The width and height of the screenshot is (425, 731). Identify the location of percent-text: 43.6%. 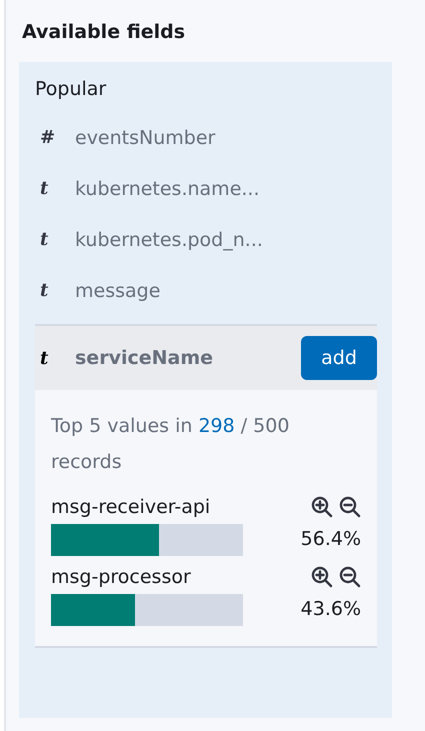
(330, 609).